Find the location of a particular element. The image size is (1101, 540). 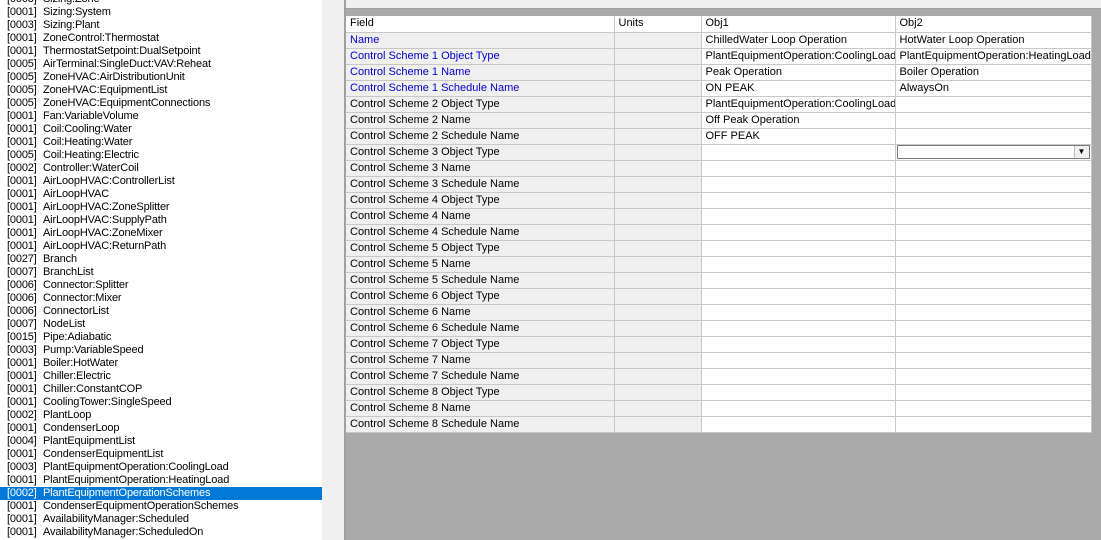

class-list-item: [0001] Coil:Heating:Water is located at coordinates (161, 142).